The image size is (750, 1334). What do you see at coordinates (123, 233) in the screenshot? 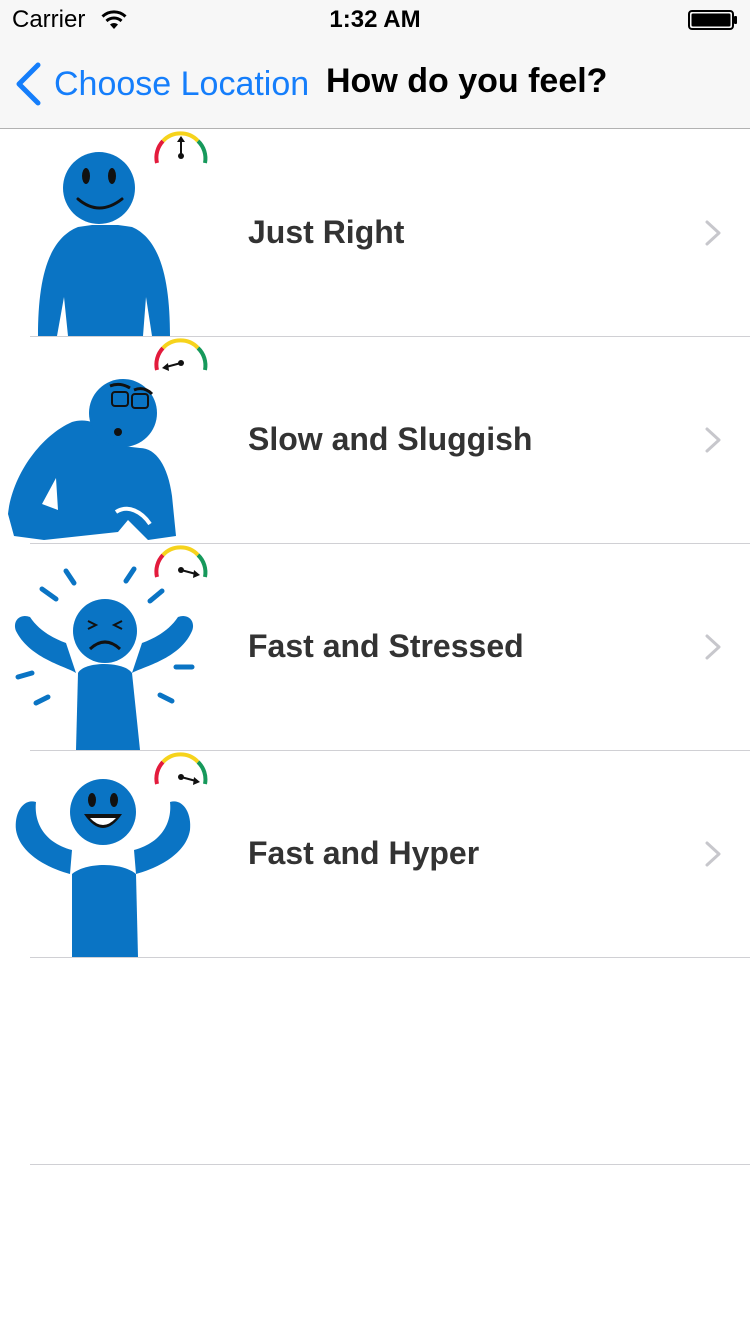
I see `content-person-icon` at bounding box center [123, 233].